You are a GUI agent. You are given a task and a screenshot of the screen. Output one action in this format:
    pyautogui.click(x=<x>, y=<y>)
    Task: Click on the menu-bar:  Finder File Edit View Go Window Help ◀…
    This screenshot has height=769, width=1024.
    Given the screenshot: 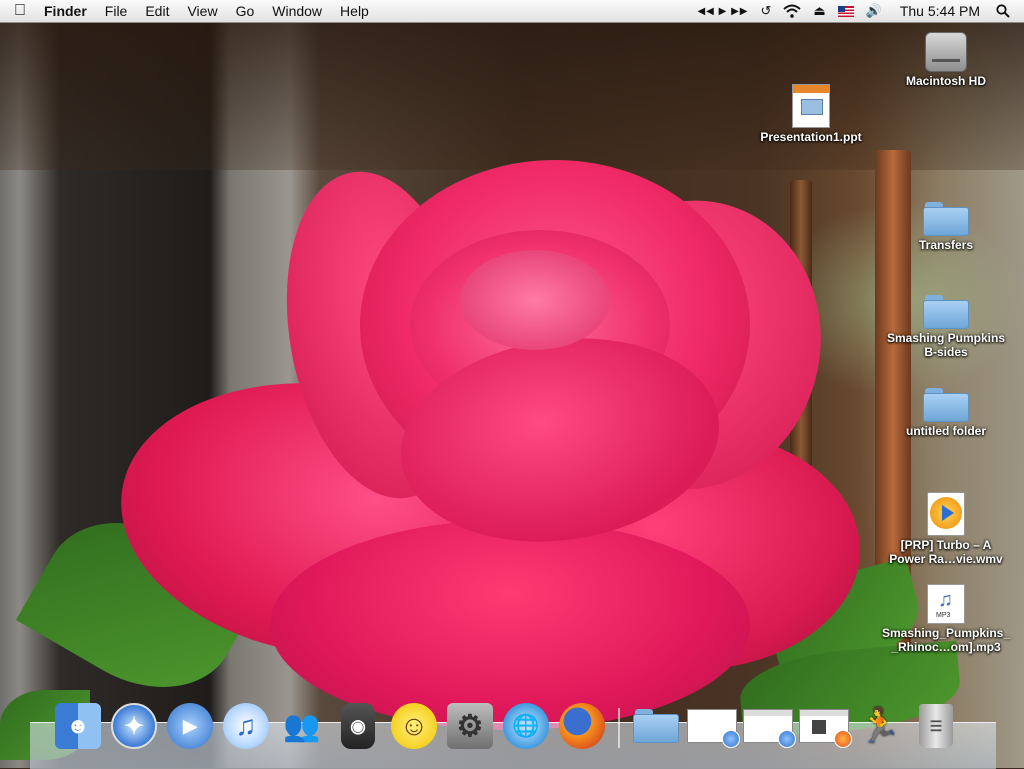 What is the action you would take?
    pyautogui.click(x=512, y=11)
    